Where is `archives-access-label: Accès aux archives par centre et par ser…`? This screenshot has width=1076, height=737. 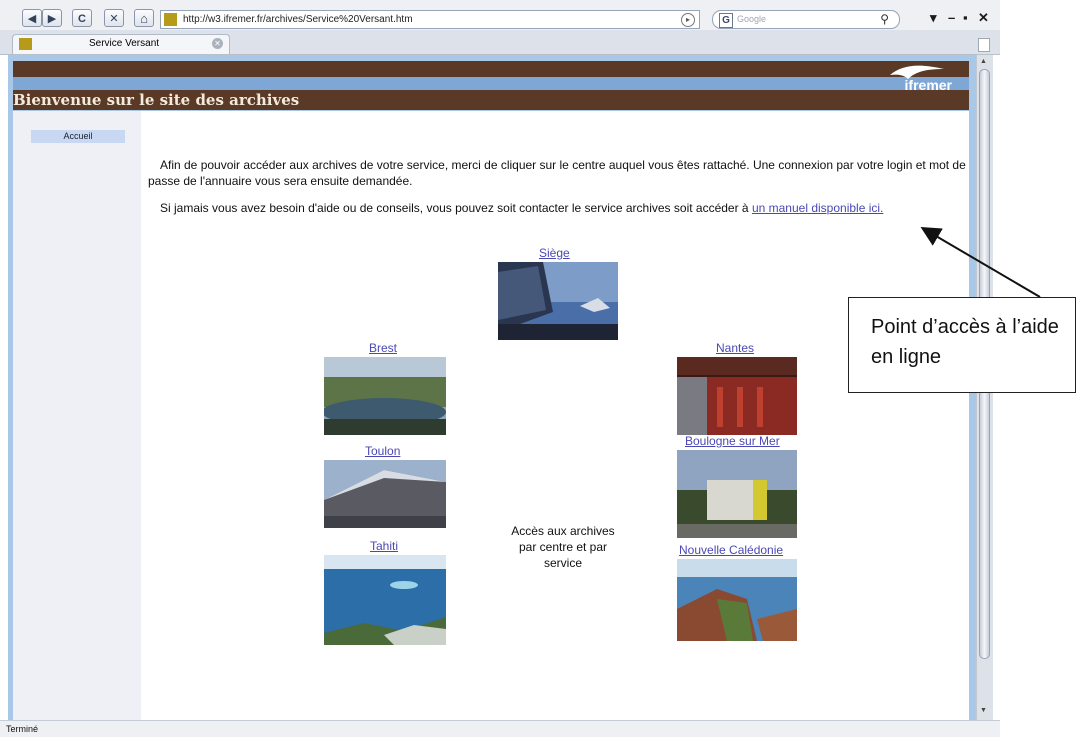
archives-access-label: Accès aux archives par centre et par ser… is located at coordinates (563, 547).